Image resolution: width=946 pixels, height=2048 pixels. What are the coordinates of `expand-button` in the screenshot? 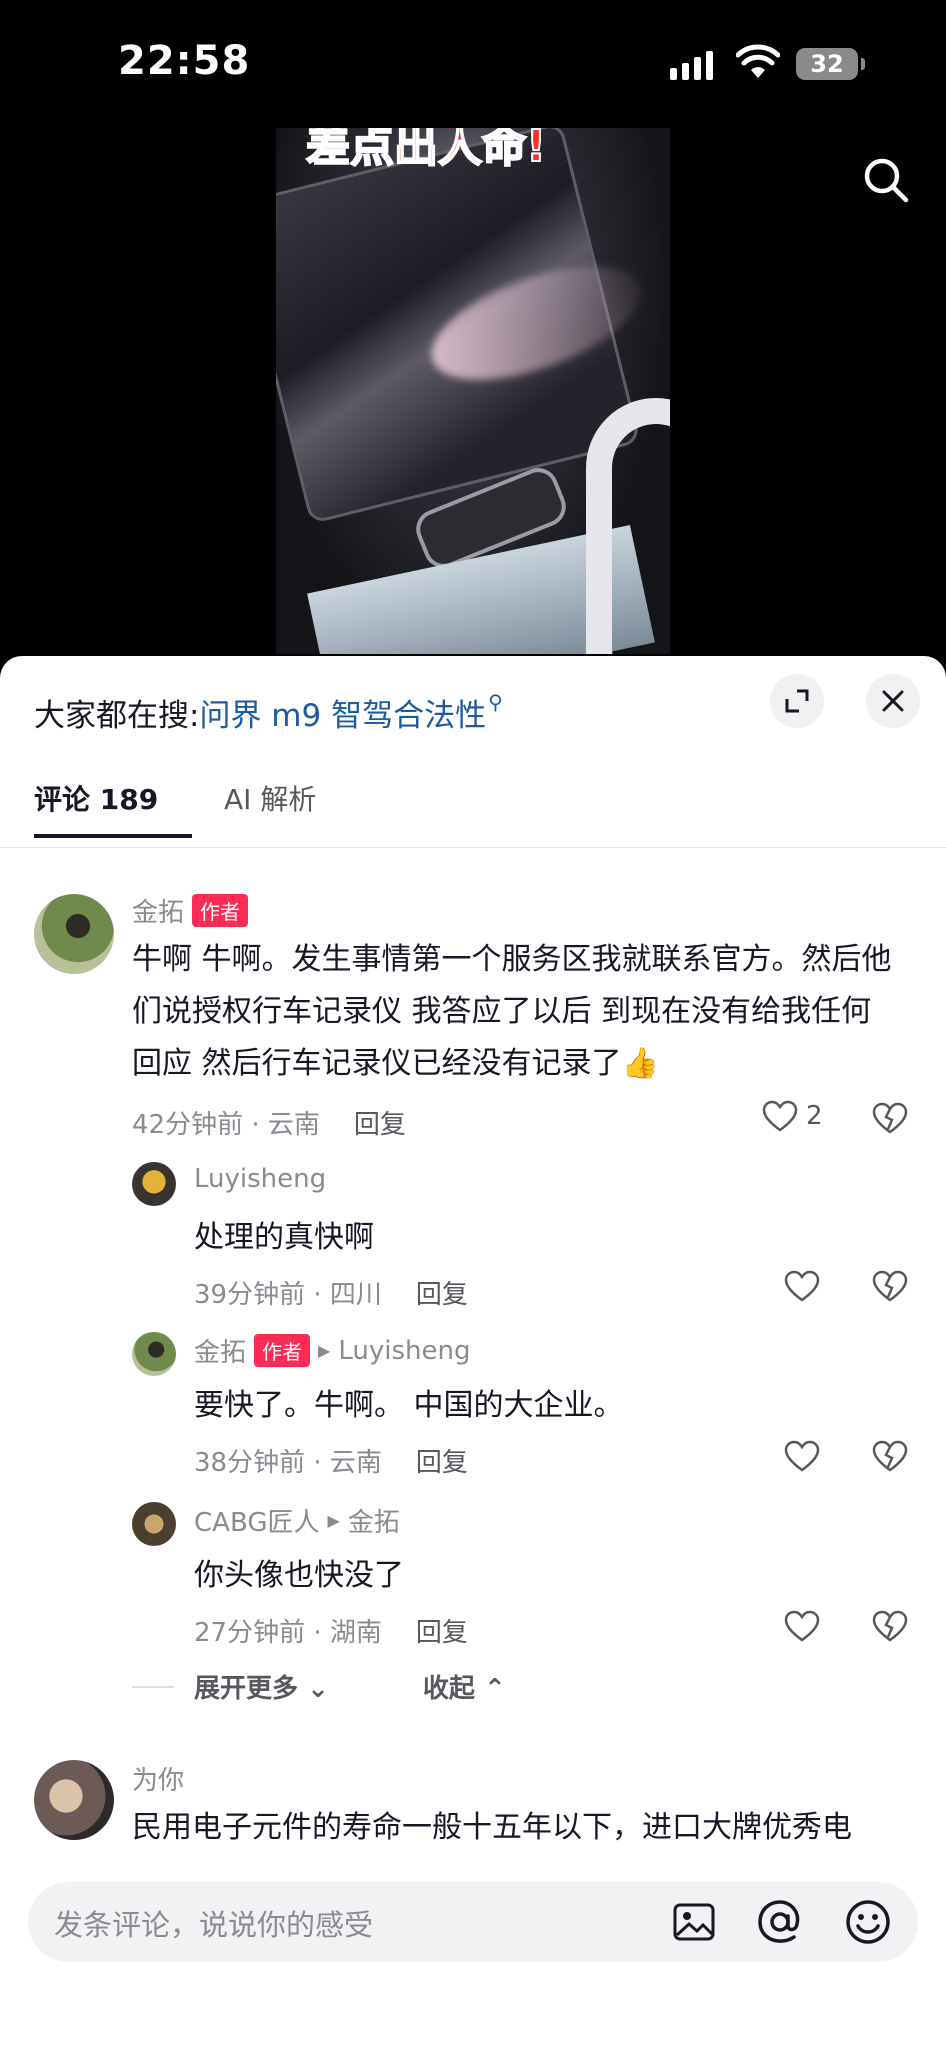 It's located at (797, 701).